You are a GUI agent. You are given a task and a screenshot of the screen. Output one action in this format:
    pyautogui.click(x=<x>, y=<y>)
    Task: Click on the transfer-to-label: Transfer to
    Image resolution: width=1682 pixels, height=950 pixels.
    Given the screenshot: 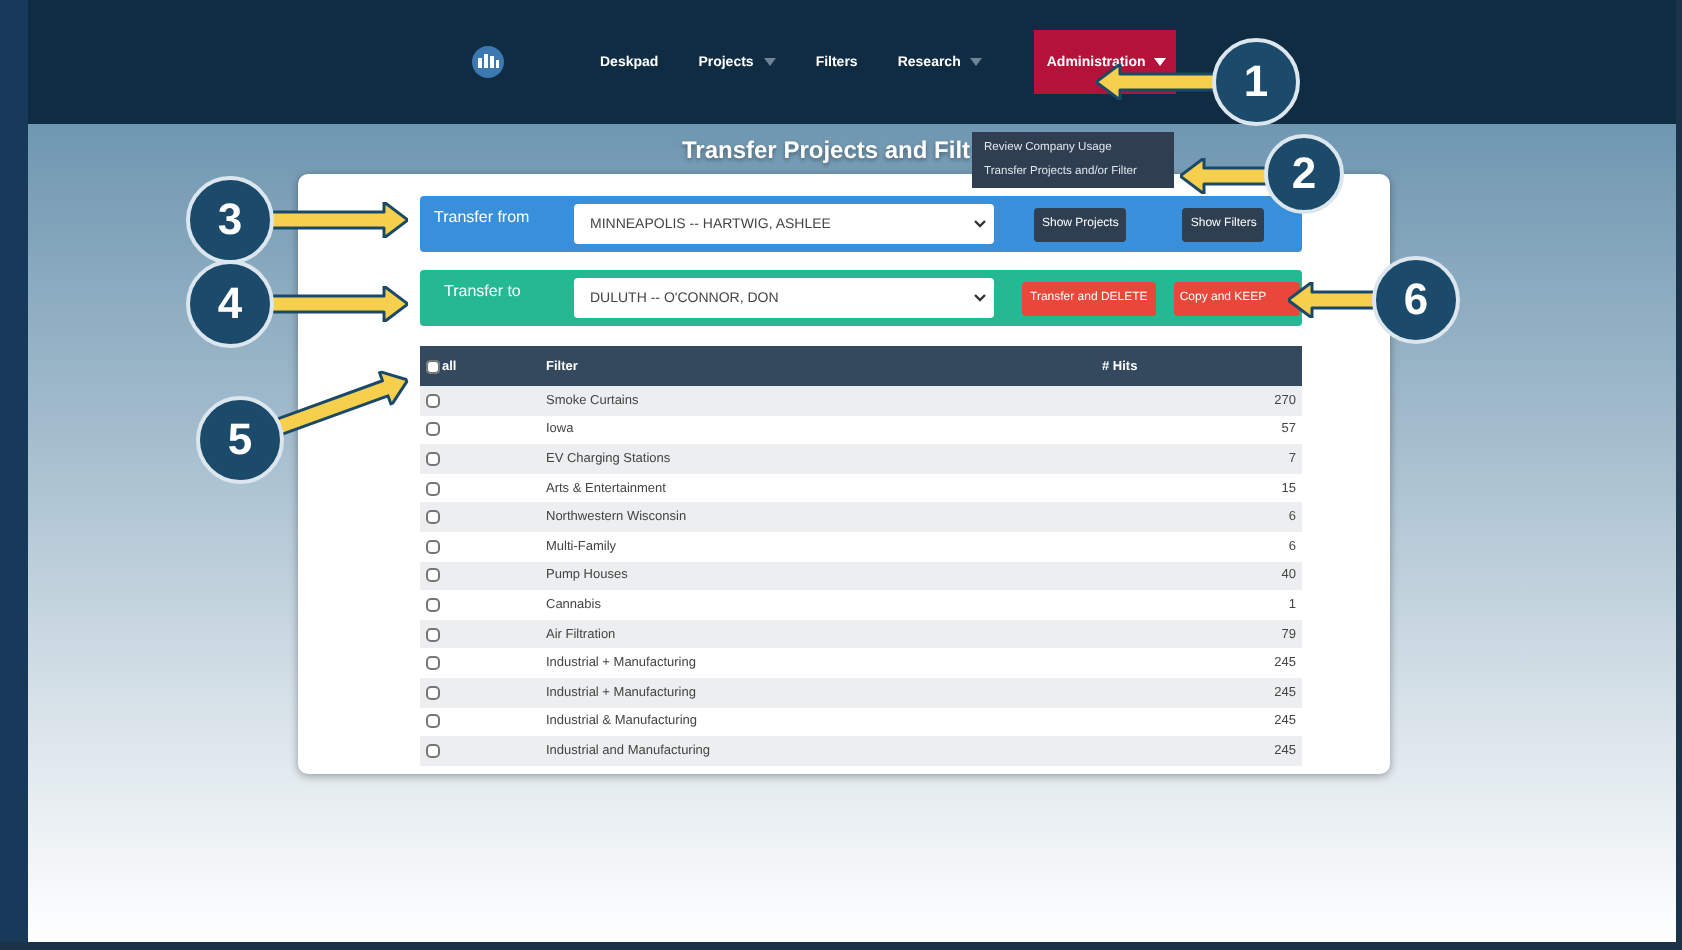 What is the action you would take?
    pyautogui.click(x=482, y=290)
    